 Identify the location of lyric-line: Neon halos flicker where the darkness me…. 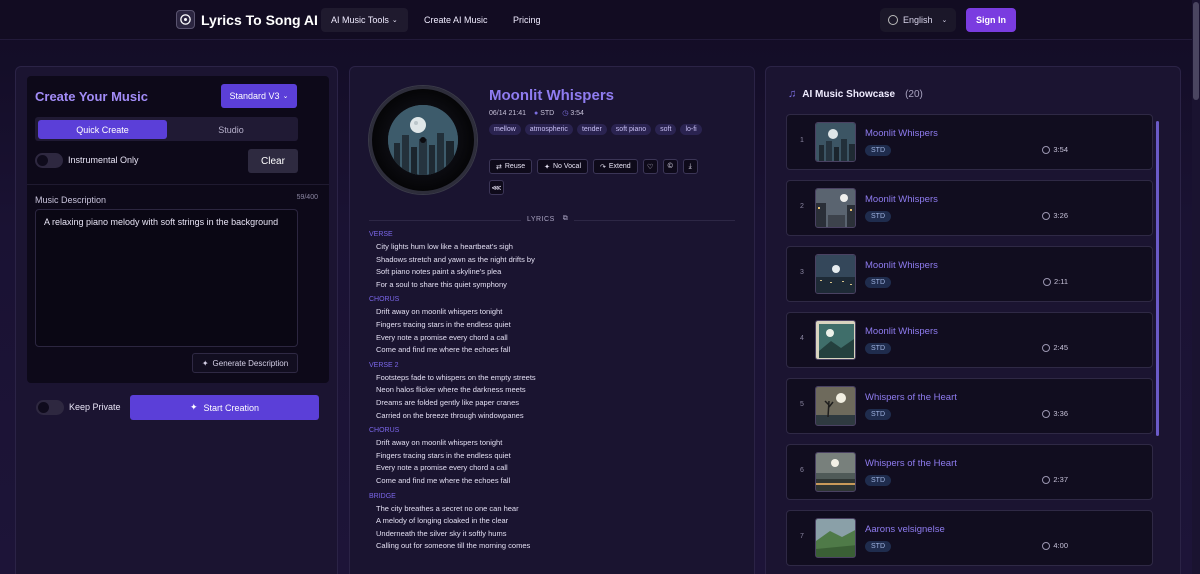
(451, 390).